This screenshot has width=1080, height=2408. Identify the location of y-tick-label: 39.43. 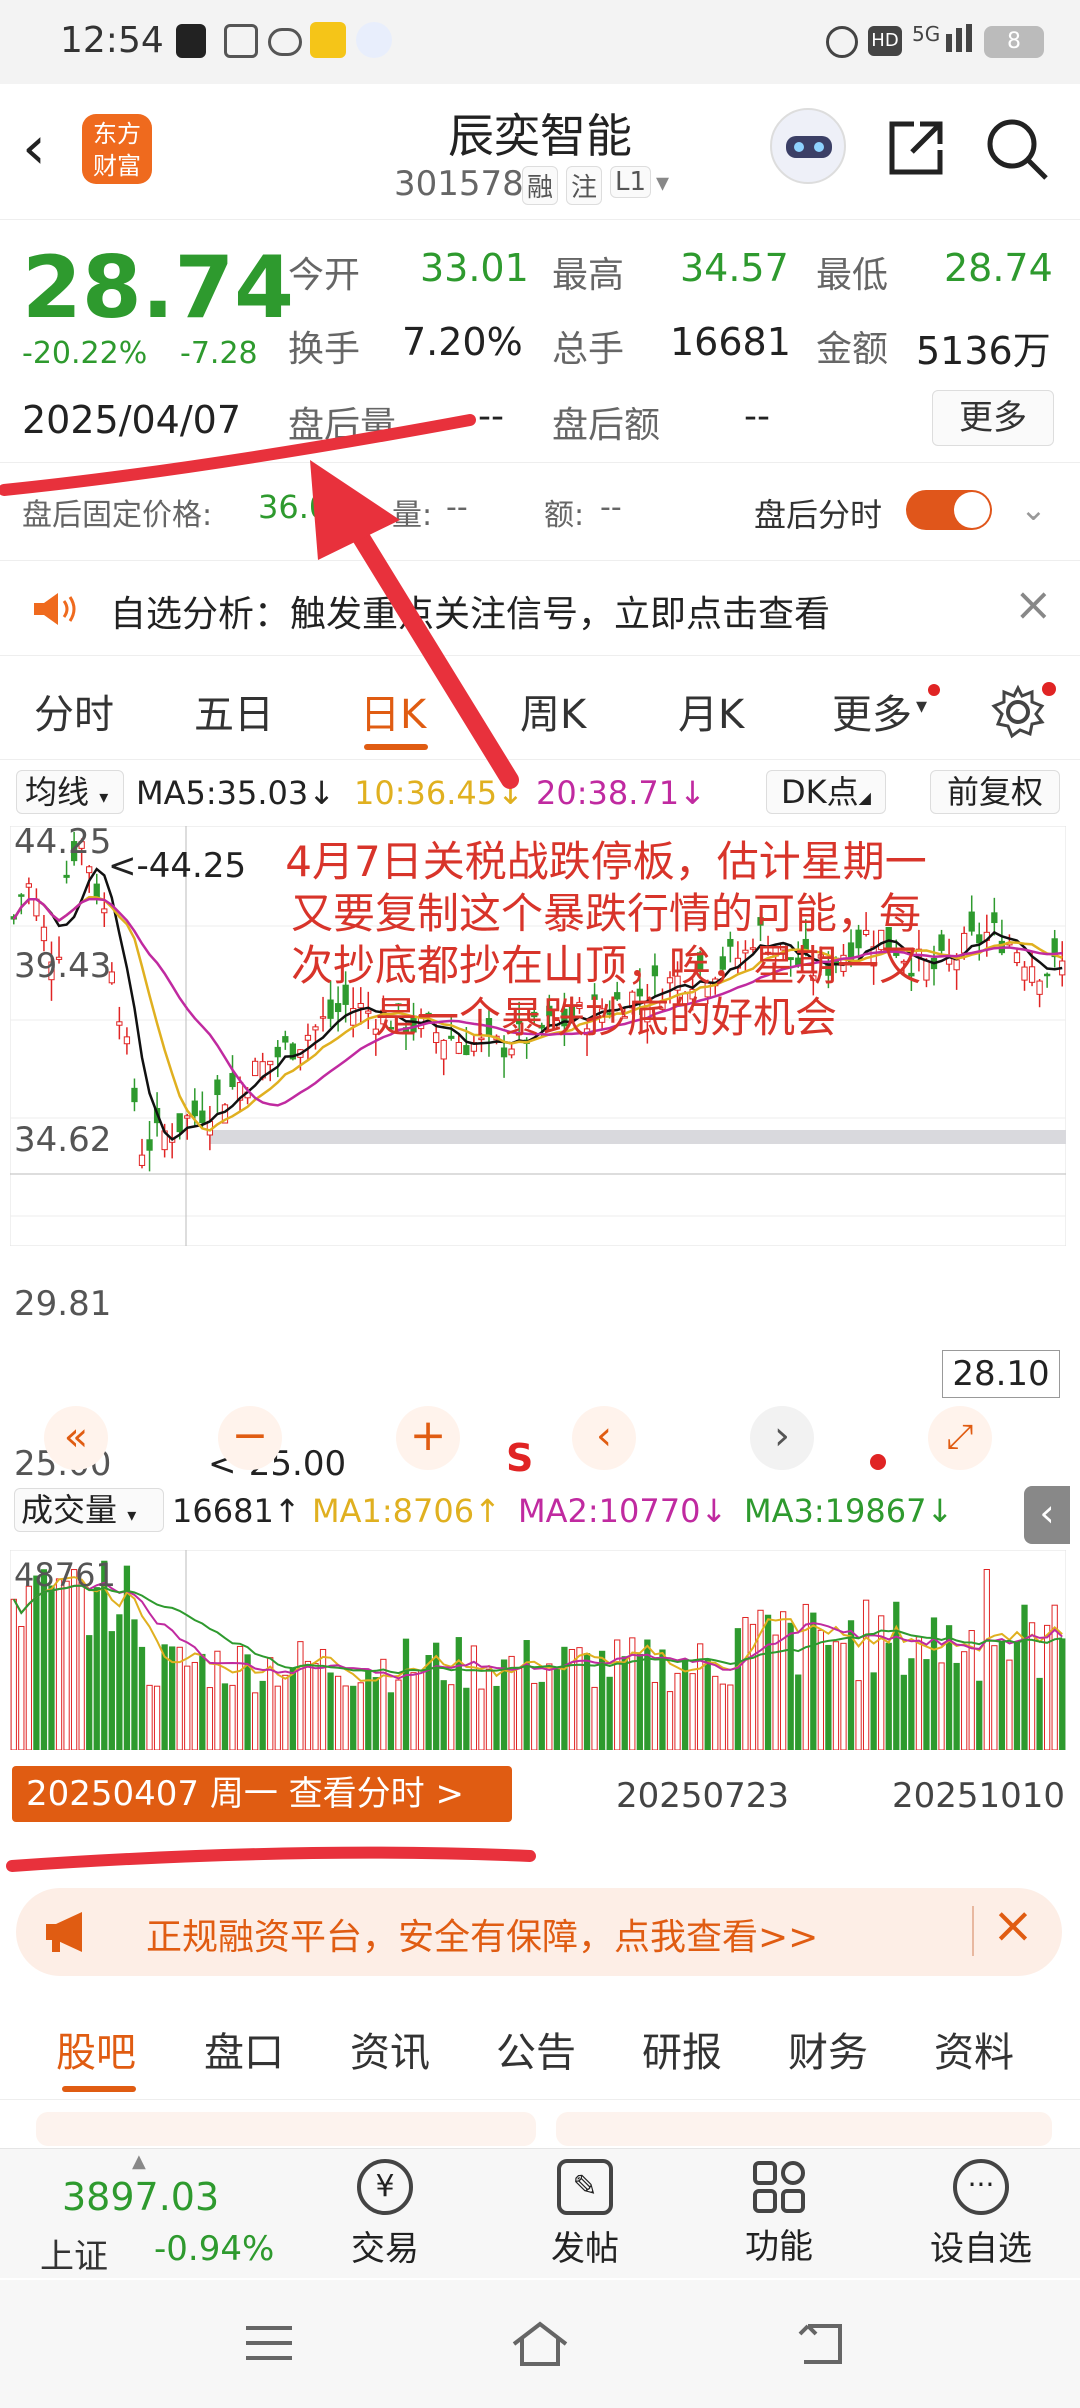
(63, 966).